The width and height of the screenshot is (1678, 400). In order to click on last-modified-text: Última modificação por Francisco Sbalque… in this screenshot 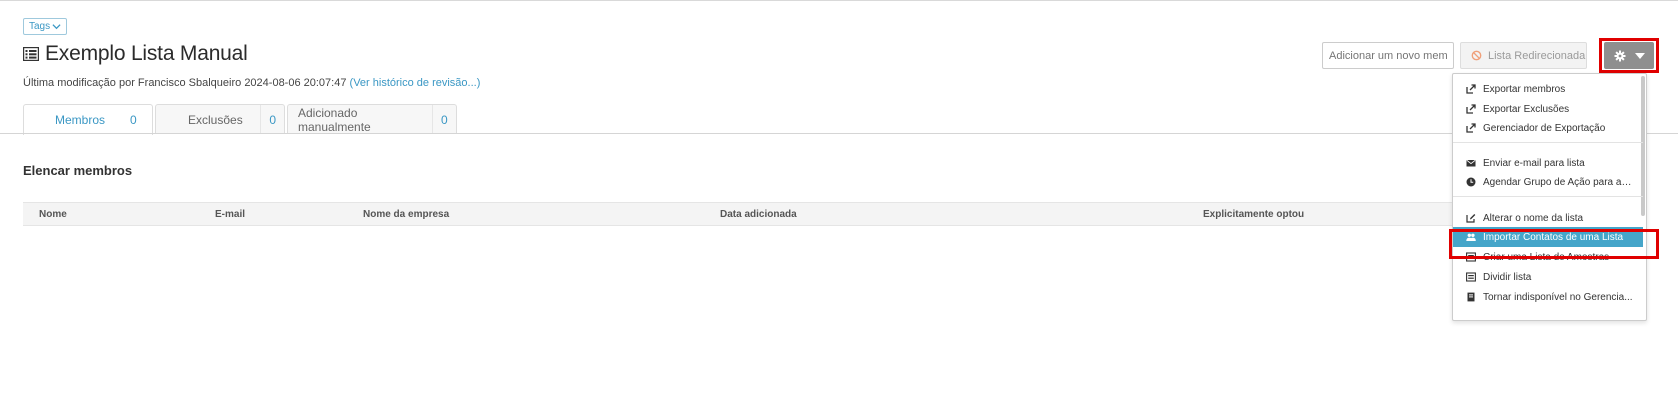, I will do `click(185, 83)`.